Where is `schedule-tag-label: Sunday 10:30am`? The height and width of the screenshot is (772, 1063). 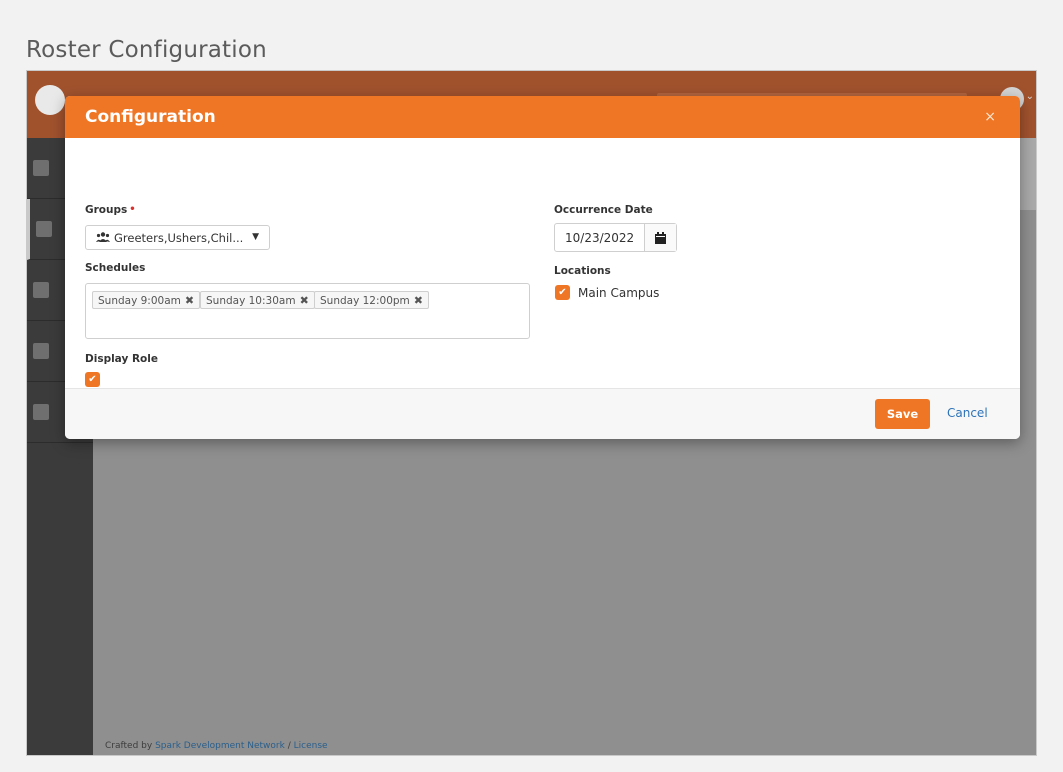
schedule-tag-label: Sunday 10:30am is located at coordinates (251, 301).